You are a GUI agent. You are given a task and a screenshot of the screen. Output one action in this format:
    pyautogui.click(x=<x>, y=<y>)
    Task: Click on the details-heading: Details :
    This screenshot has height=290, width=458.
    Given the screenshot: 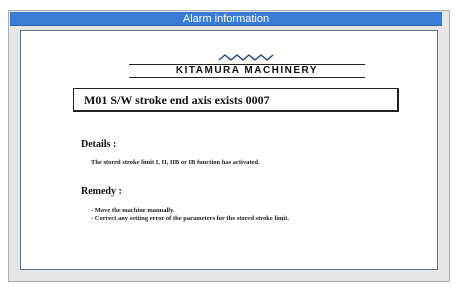 What is the action you would take?
    pyautogui.click(x=99, y=144)
    